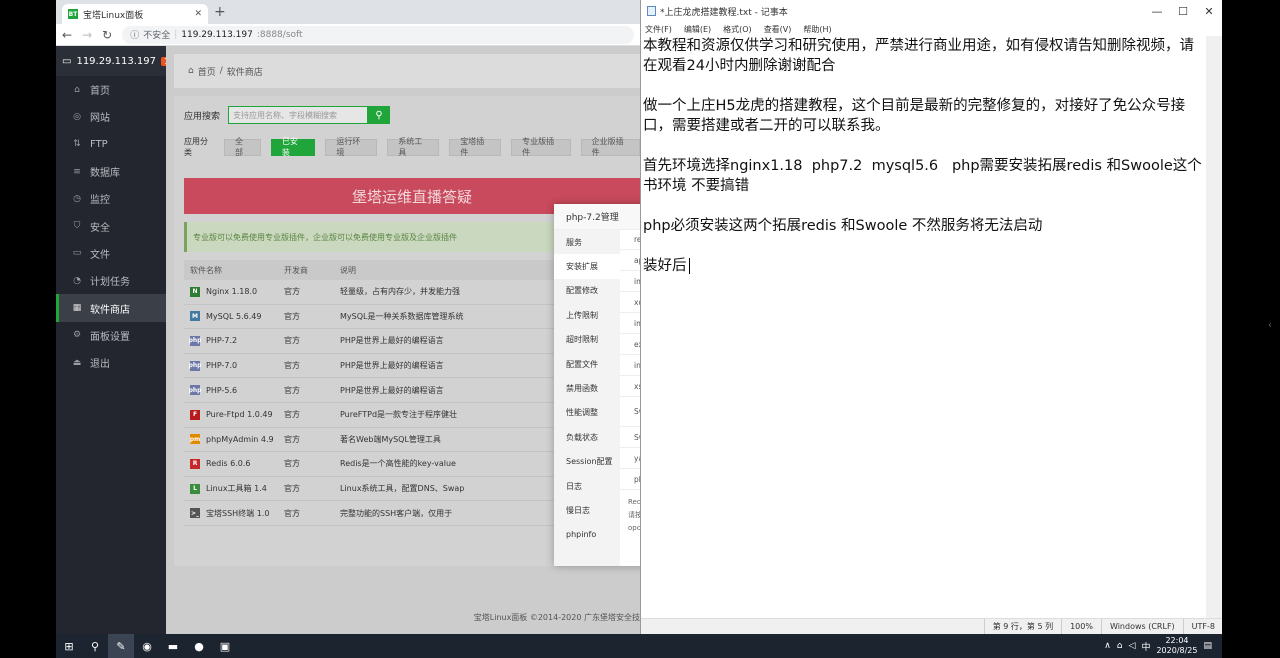 The width and height of the screenshot is (1280, 658). Describe the element at coordinates (242, 147) in the screenshot. I see `category-button: 全部` at that location.